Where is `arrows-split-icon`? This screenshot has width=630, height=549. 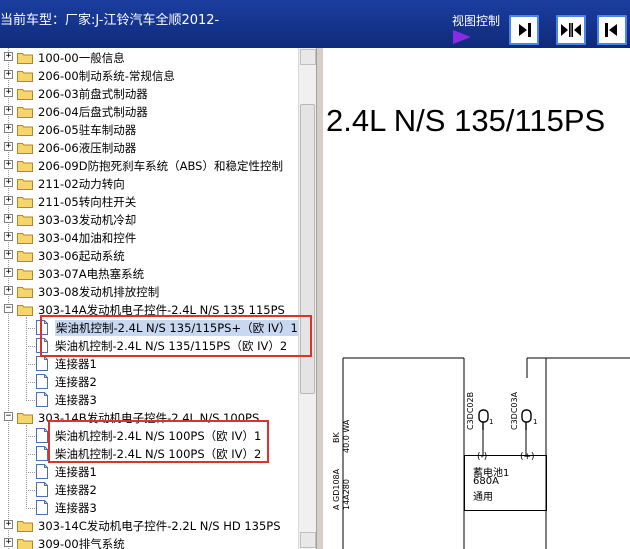
arrows-split-icon is located at coordinates (571, 30).